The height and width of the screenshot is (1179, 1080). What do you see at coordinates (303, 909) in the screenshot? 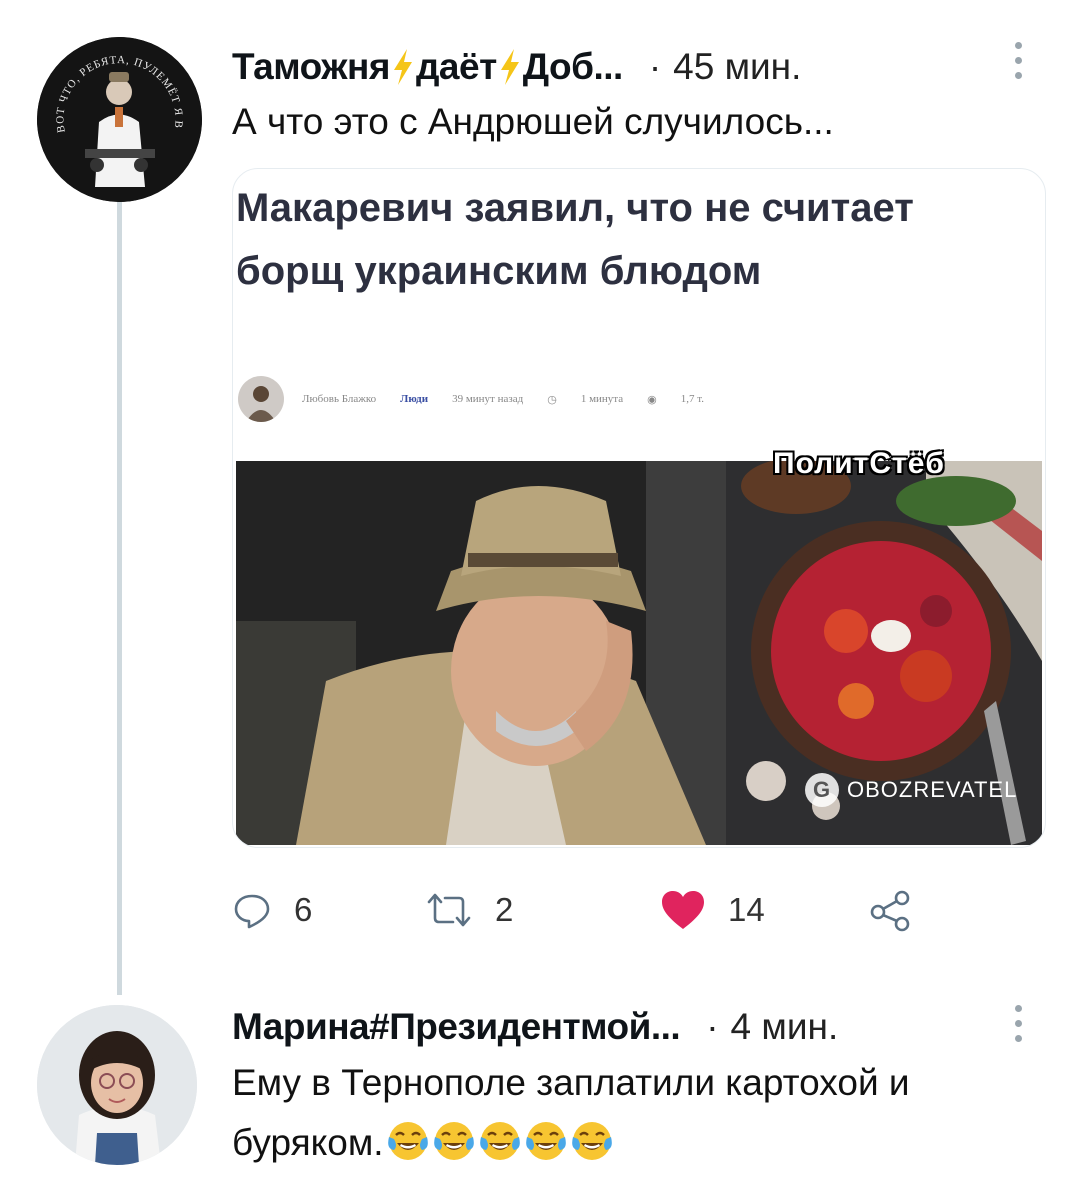
I see `reply-count: 6` at bounding box center [303, 909].